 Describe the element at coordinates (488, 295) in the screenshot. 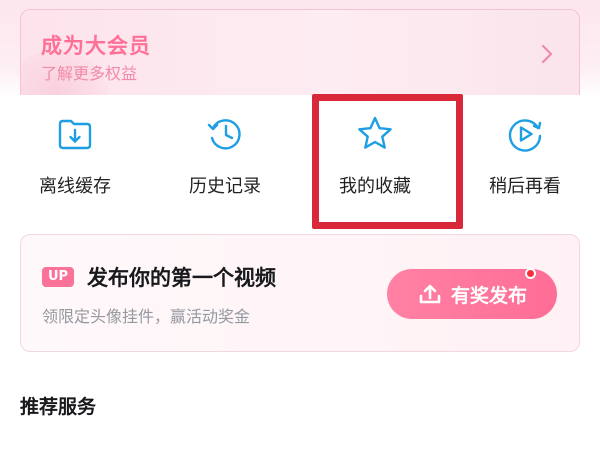

I see `reward-button-label: 有奖发布` at that location.